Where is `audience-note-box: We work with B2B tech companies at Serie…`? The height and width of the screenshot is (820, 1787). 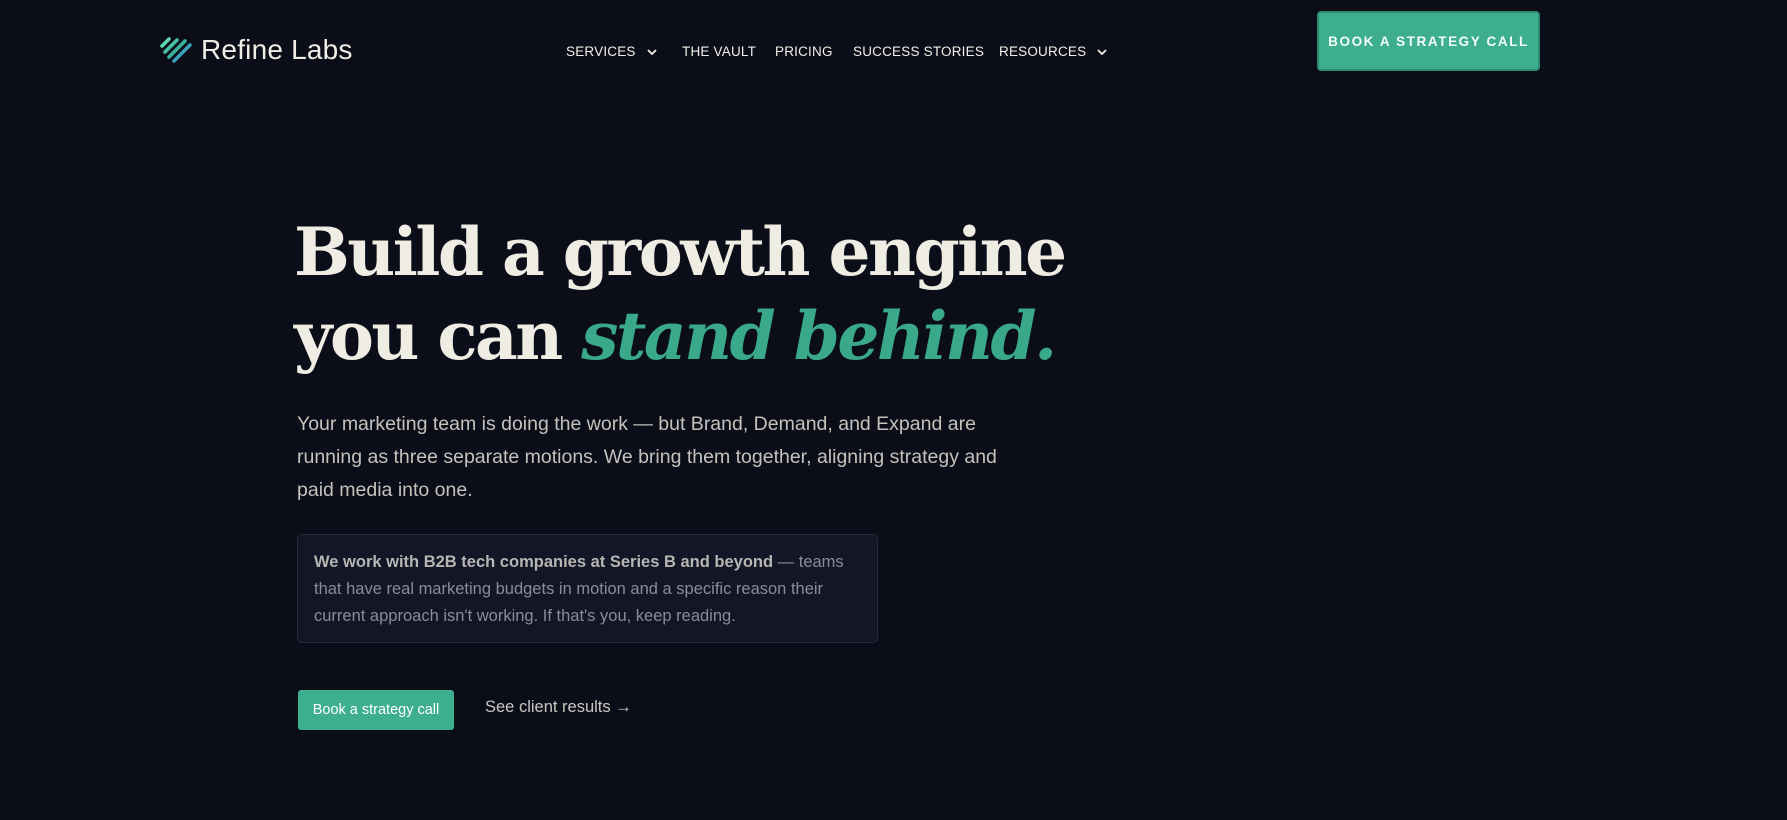 audience-note-box: We work with B2B tech companies at Serie… is located at coordinates (587, 588).